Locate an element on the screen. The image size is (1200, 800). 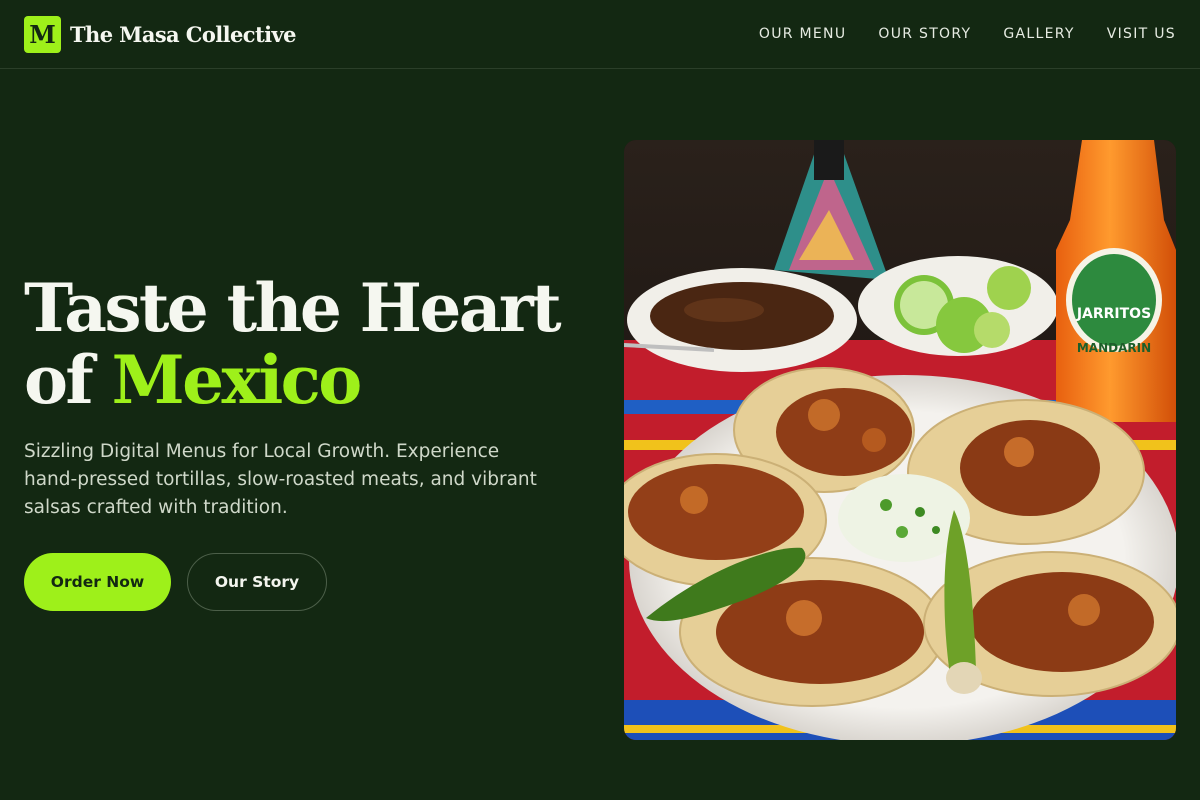
order-now-button: Order Now is located at coordinates (97, 582).